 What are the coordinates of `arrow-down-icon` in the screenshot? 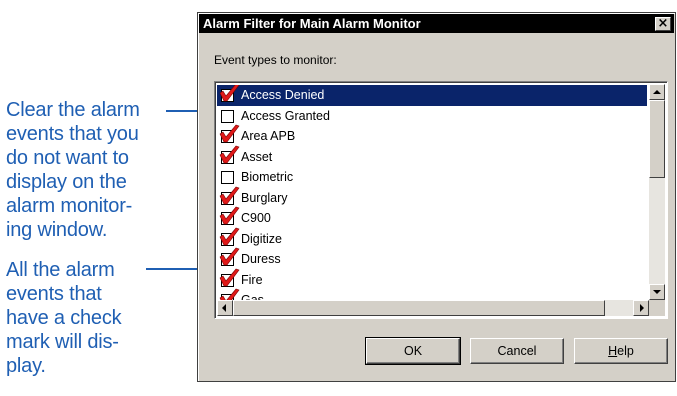 It's located at (657, 292).